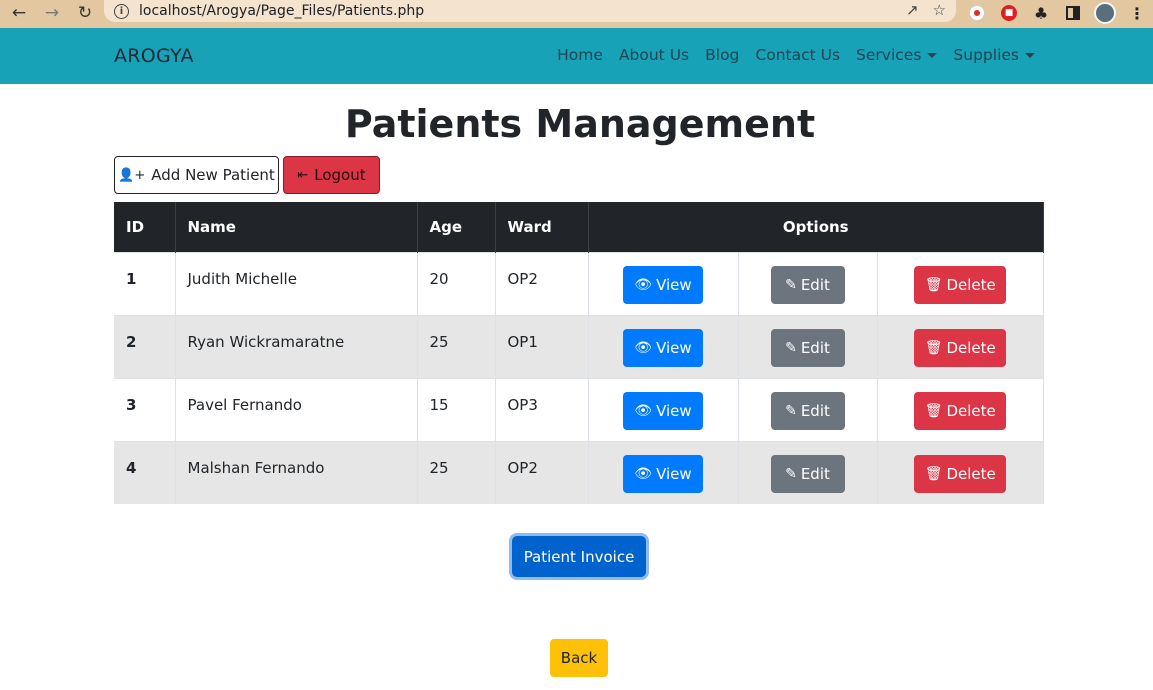  I want to click on header-age: Age, so click(456, 227).